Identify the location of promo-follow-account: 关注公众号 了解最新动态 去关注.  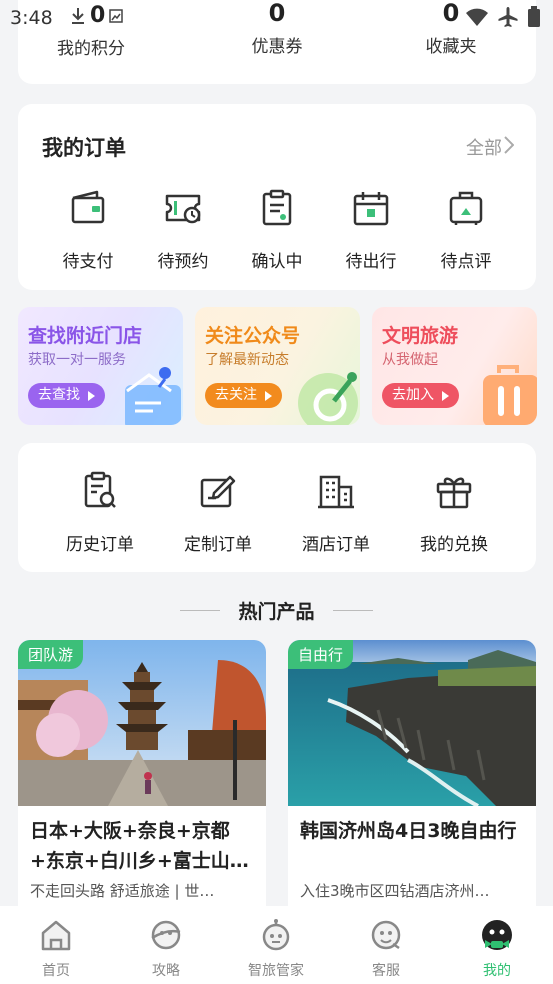
(277, 366).